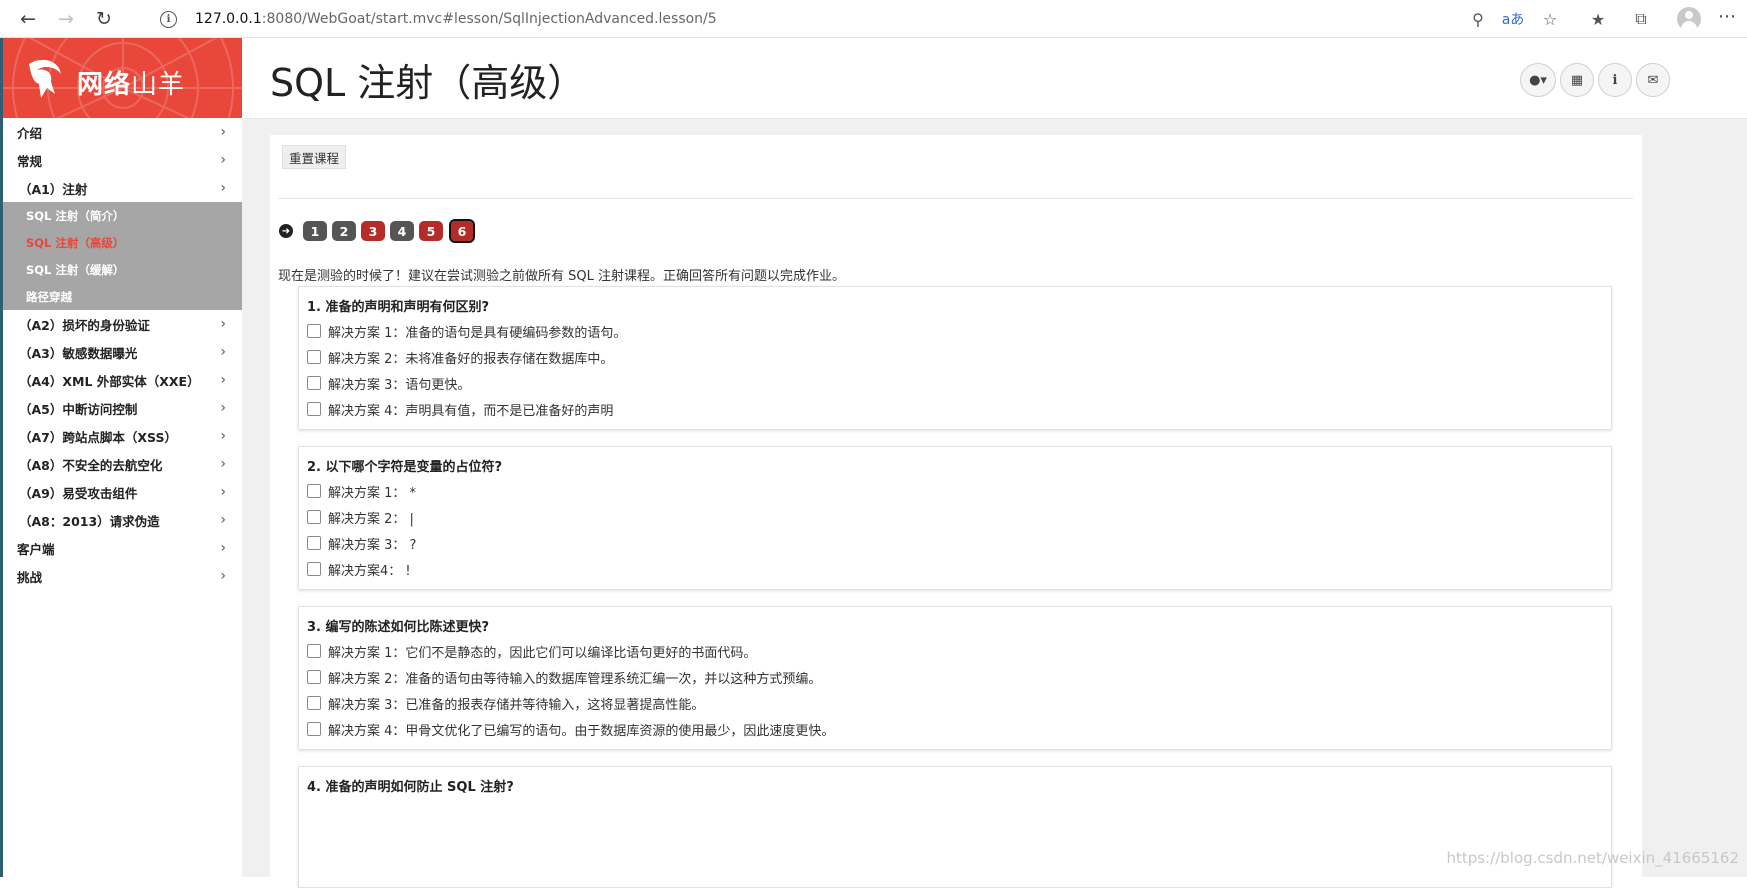  I want to click on nav-item-a7: （A7）跨站点脚本（XSS） ›, so click(122, 436).